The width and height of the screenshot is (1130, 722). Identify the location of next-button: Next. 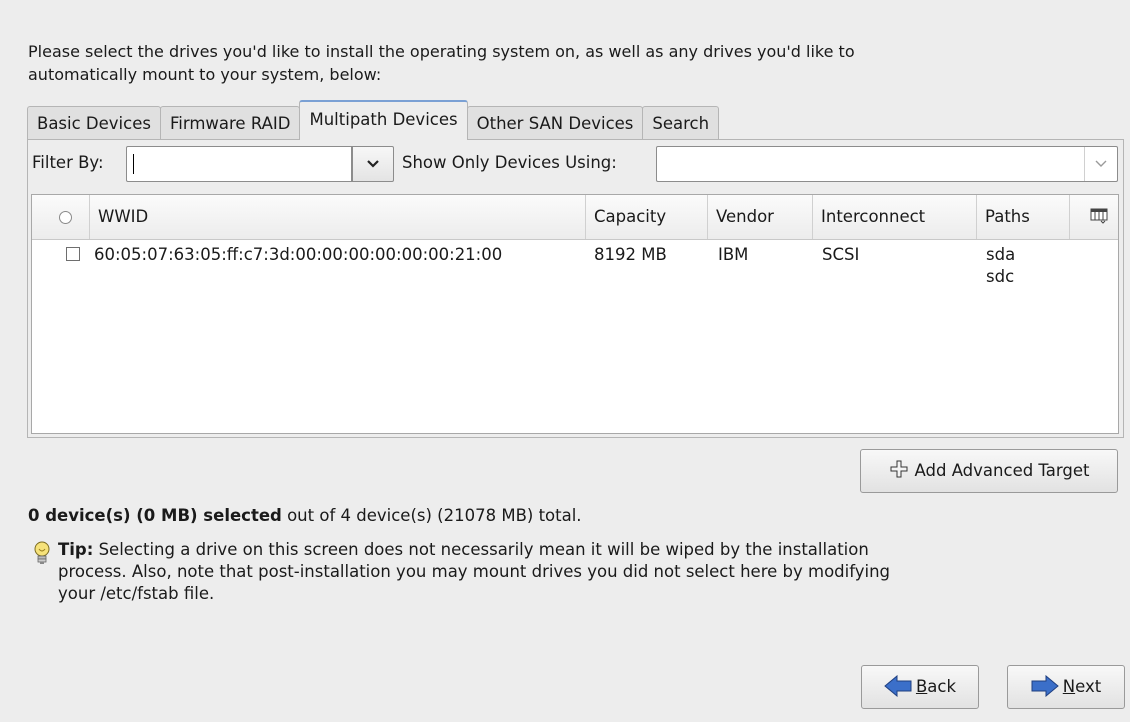
(1066, 687).